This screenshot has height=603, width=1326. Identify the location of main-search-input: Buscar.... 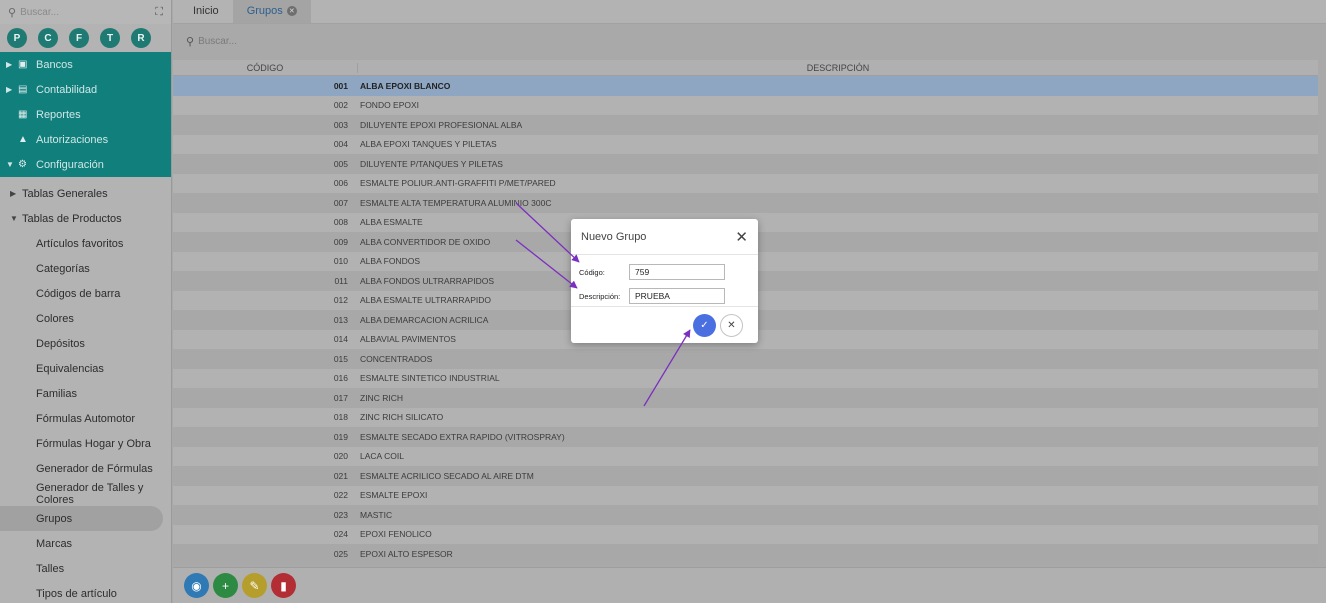
(217, 41).